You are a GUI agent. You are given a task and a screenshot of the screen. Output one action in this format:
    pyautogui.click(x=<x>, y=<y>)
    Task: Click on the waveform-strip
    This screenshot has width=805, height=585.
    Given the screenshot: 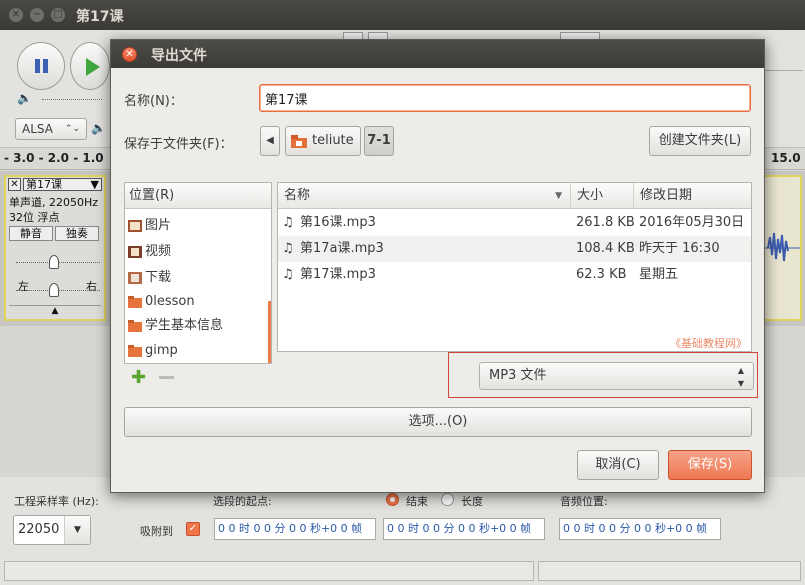 What is the action you would take?
    pyautogui.click(x=782, y=248)
    